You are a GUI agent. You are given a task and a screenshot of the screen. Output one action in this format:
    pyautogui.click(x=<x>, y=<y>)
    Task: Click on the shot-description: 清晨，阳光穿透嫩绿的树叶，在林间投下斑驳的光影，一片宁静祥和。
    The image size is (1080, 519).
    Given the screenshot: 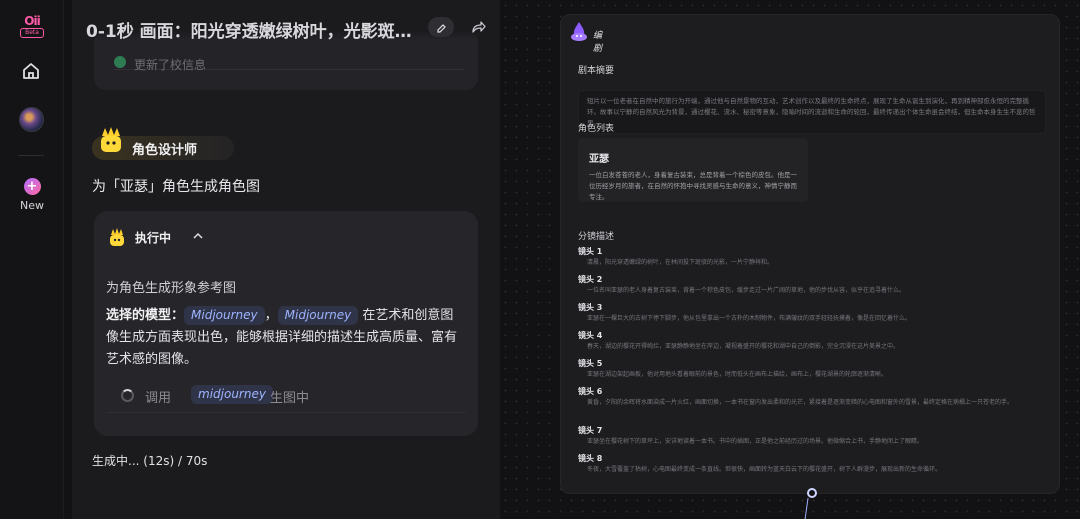 What is the action you would take?
    pyautogui.click(x=680, y=262)
    